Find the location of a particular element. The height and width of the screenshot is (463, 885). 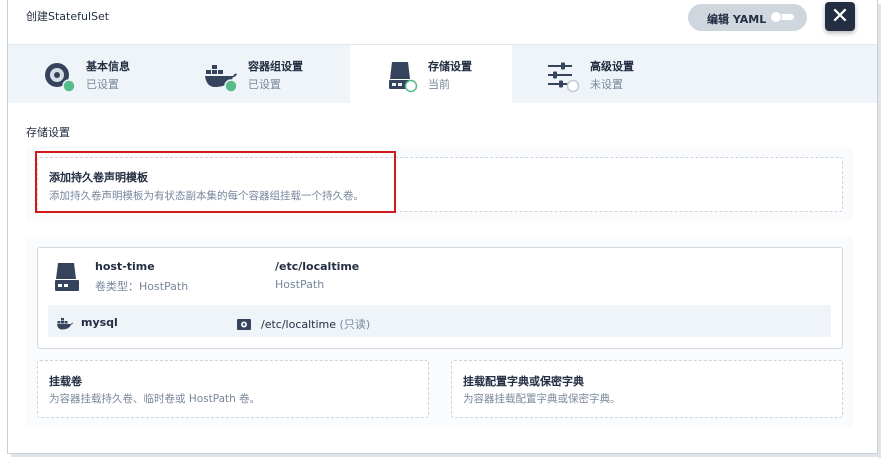

mount-config-title: 挂载配置字典或保密字典 is located at coordinates (523, 381).